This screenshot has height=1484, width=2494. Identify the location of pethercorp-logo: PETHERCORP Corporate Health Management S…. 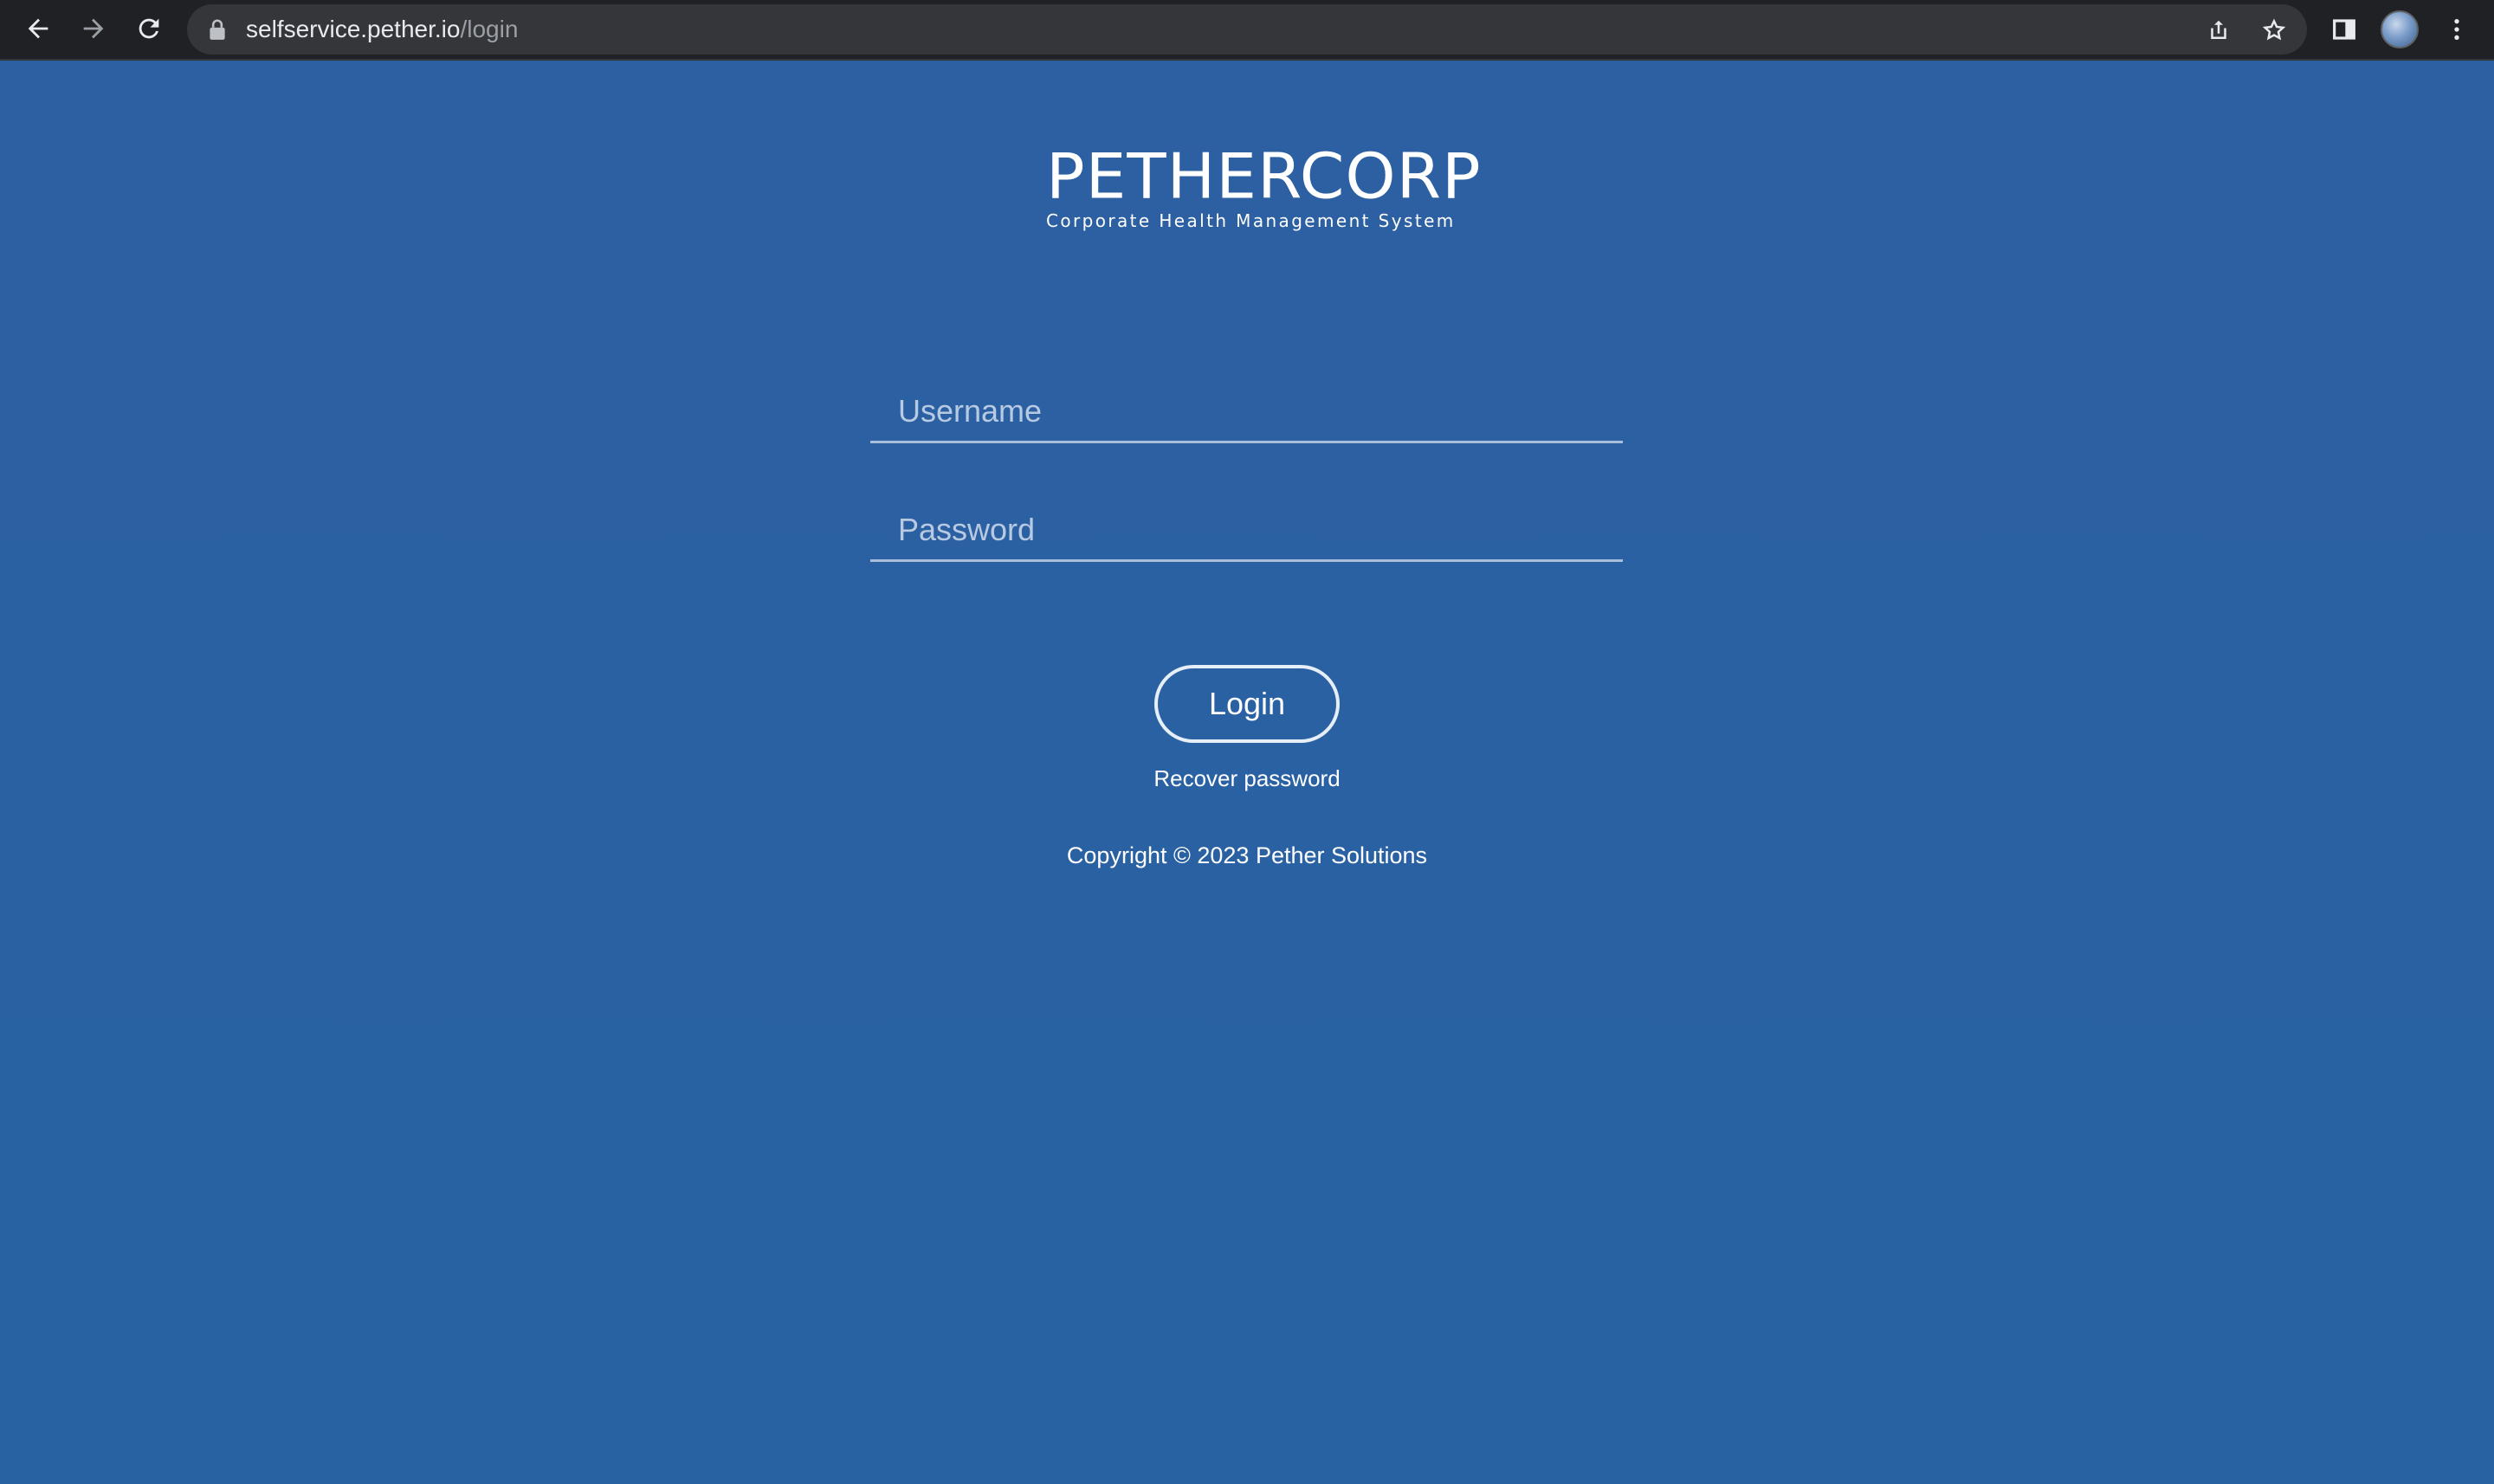
(1264, 185).